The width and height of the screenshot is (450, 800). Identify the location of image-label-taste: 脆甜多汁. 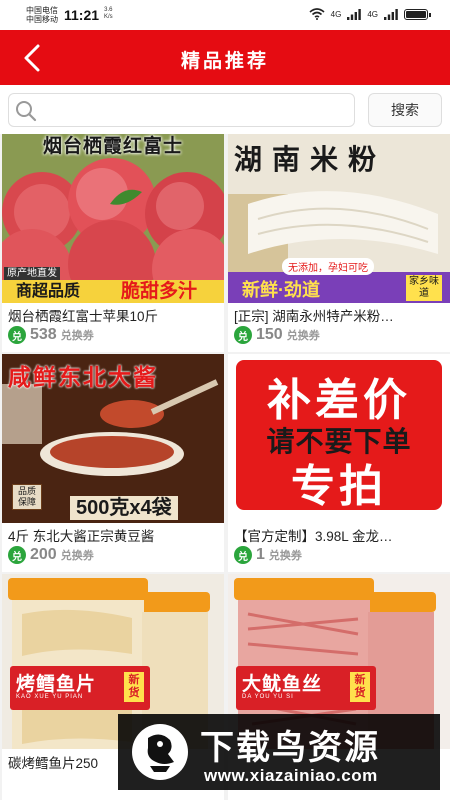
(159, 291).